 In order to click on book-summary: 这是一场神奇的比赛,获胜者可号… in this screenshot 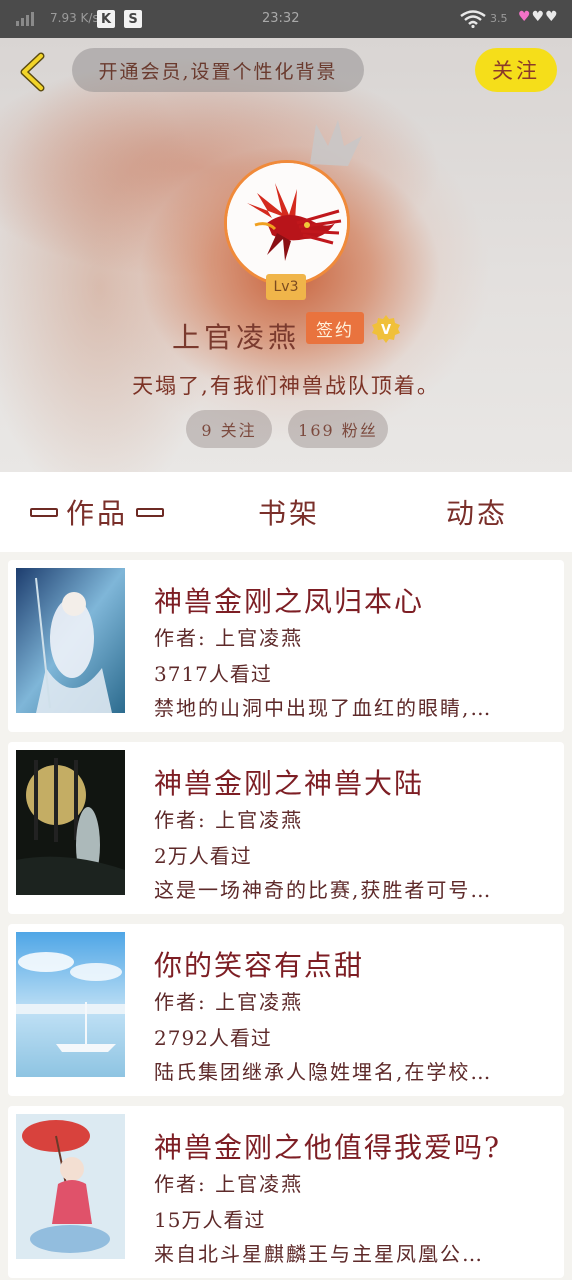, I will do `click(323, 890)`.